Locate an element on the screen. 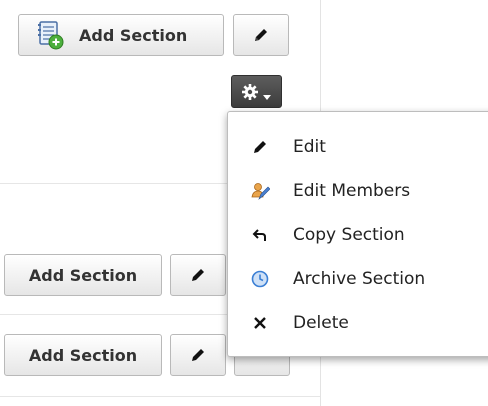  menu-item-label: Archive Section is located at coordinates (359, 279).